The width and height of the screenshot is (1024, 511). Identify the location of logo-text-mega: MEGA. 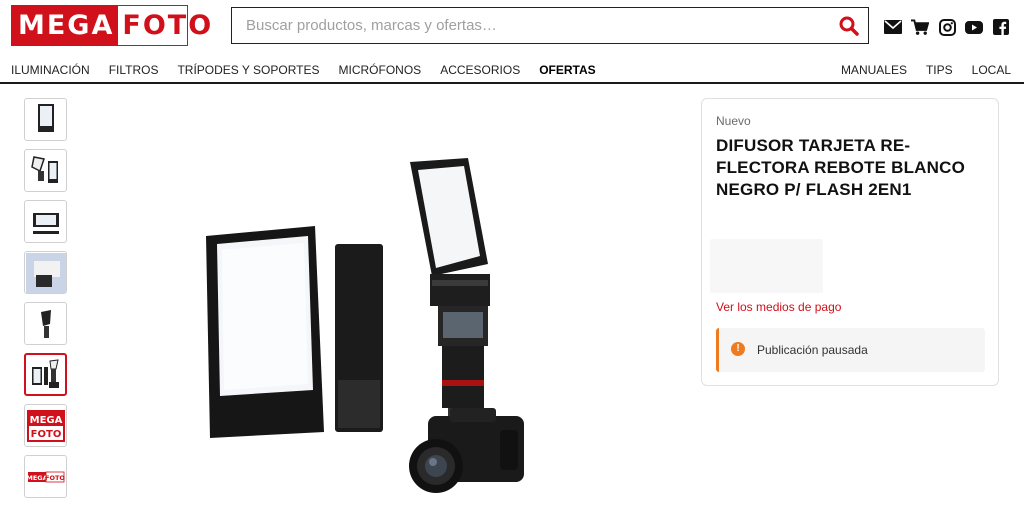
(65, 25).